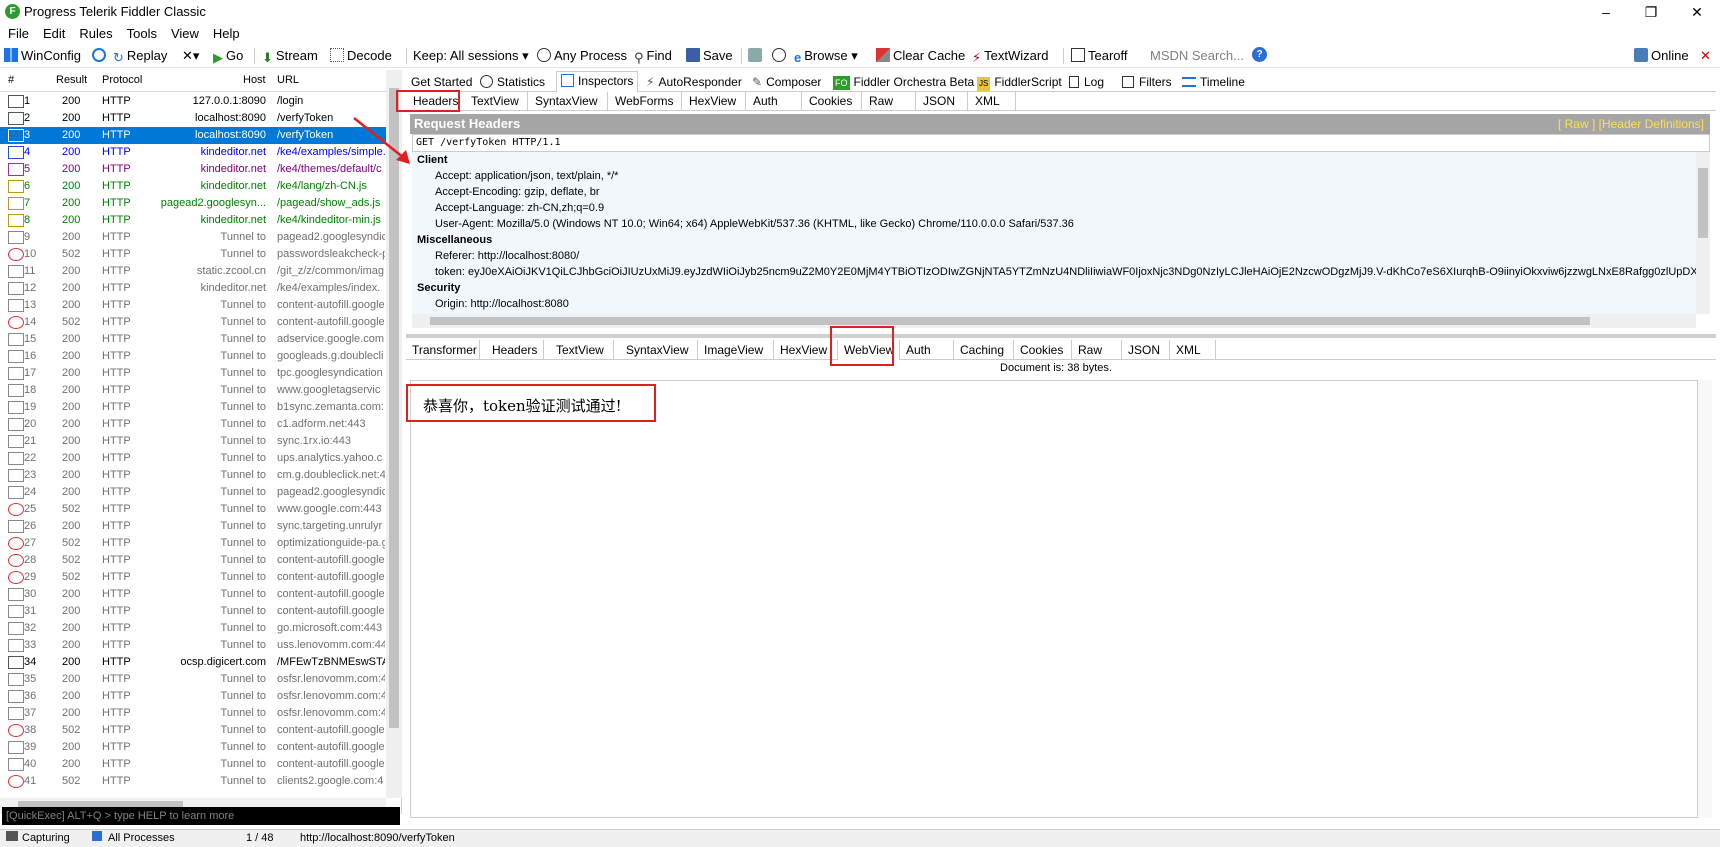 The height and width of the screenshot is (847, 1720). Describe the element at coordinates (659, 350) in the screenshot. I see `resp-tab-syntaxview: SyntaxView` at that location.